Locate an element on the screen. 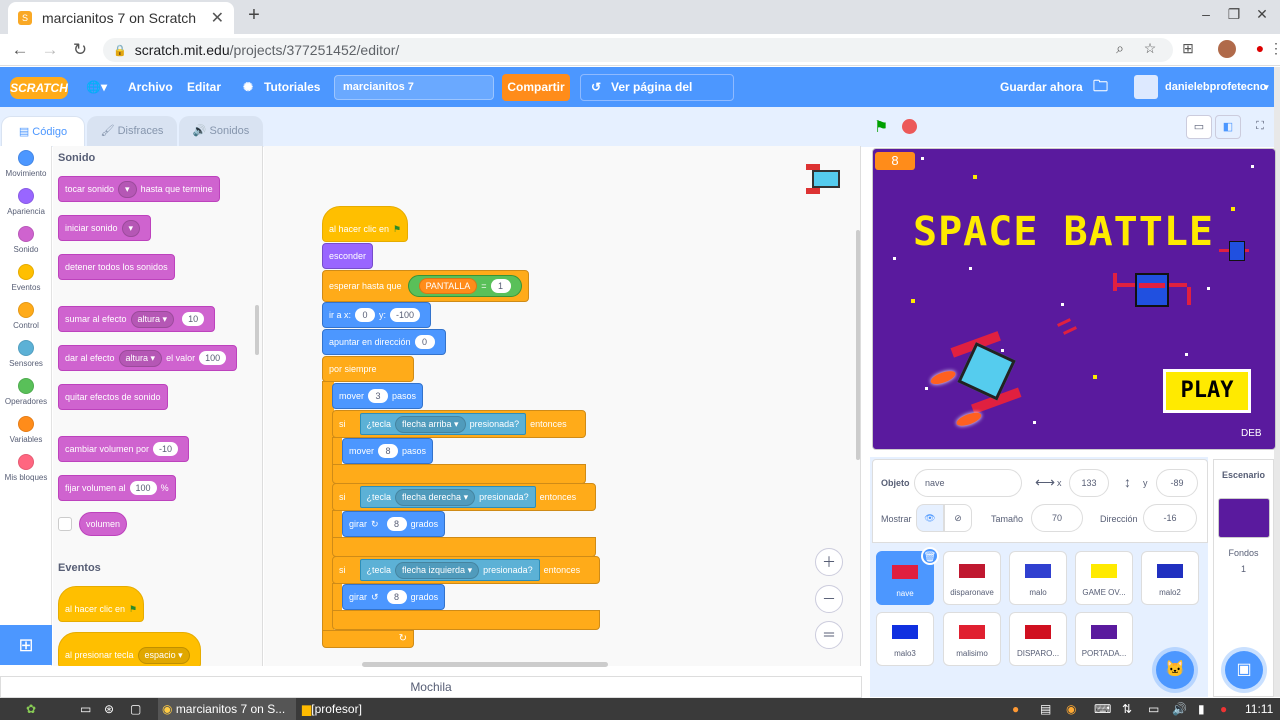 This screenshot has width=1280, height=720. block-change-effect: sumar al efecto altura ▾ 10 is located at coordinates (137, 319).